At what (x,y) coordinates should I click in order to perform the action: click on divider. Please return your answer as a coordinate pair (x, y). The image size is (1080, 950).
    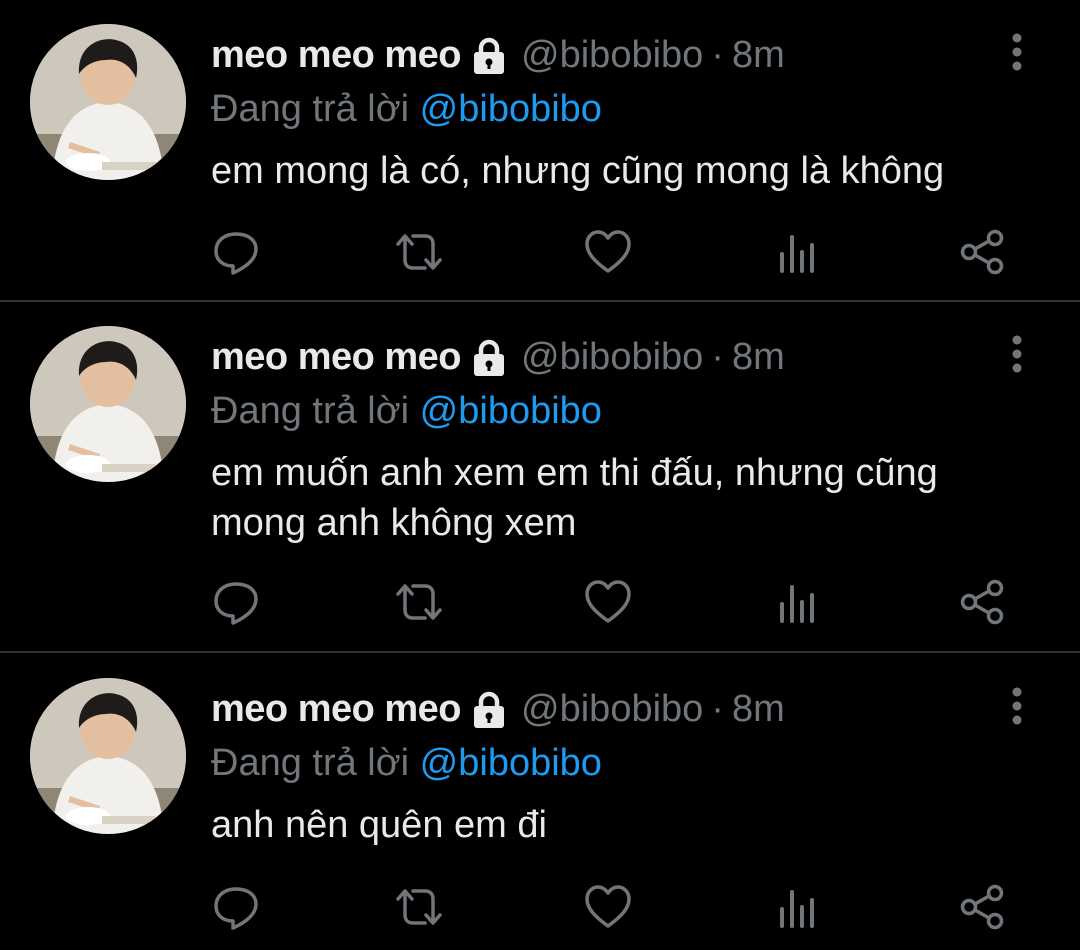
    Looking at the image, I should click on (540, 652).